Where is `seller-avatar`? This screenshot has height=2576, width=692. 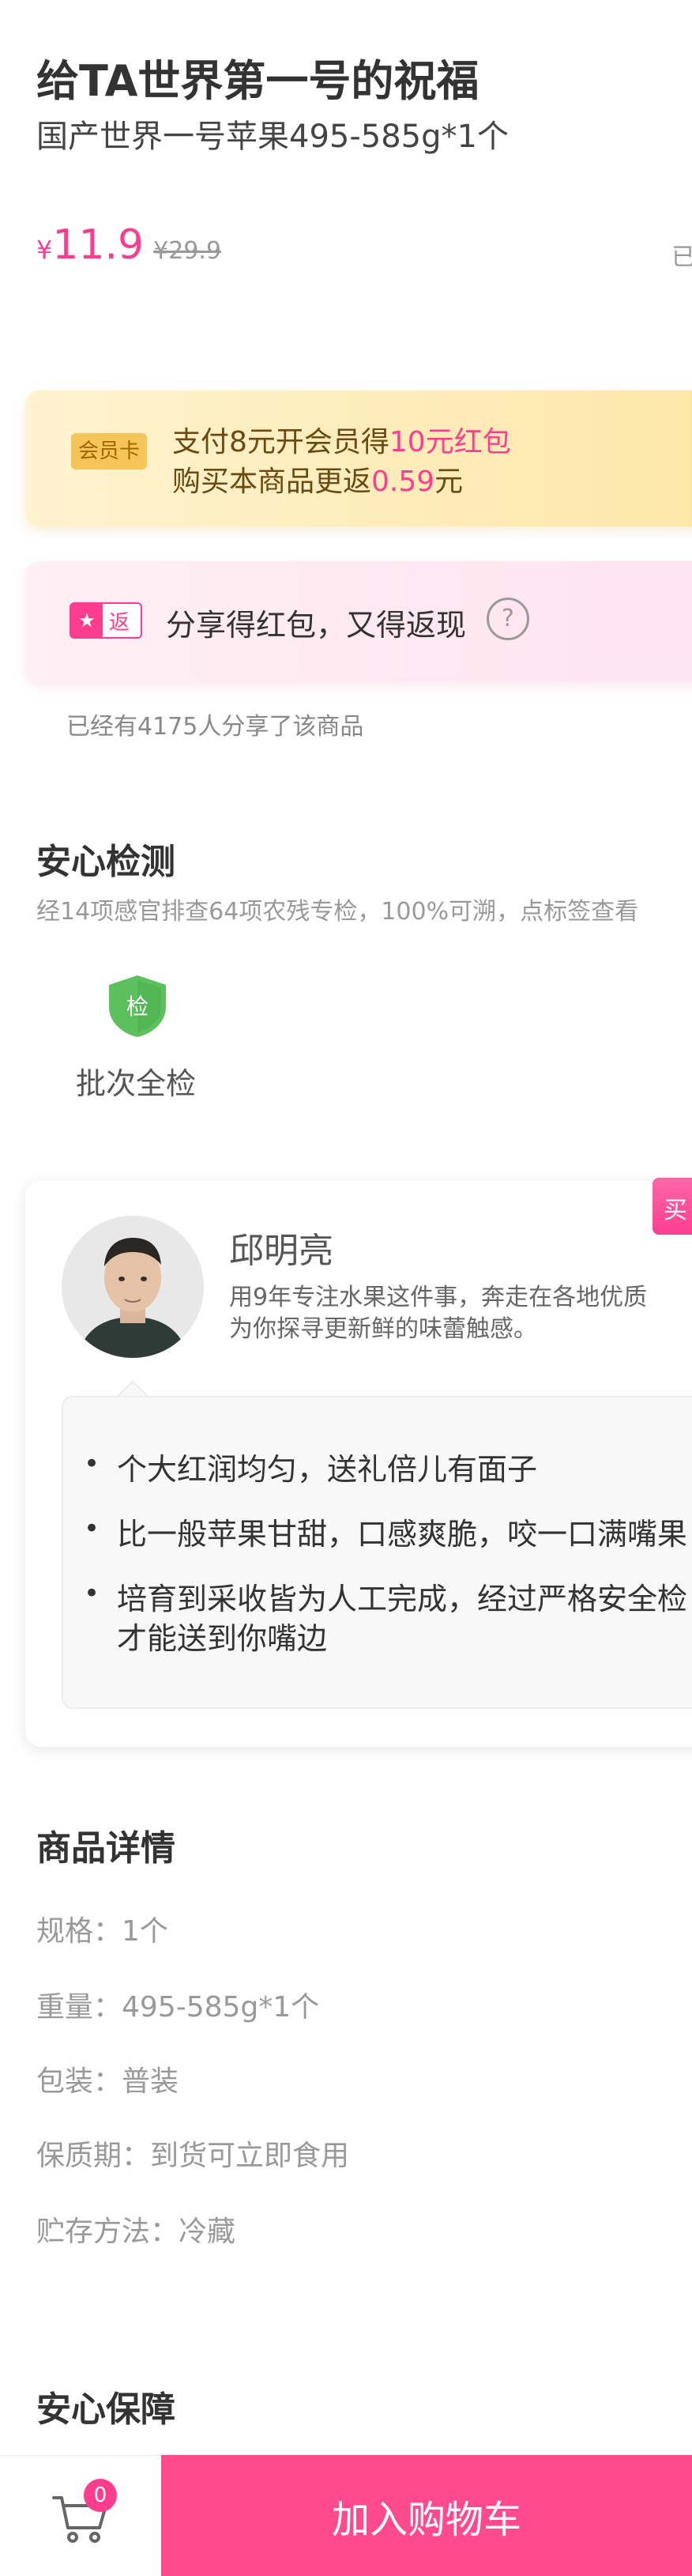 seller-avatar is located at coordinates (133, 1287).